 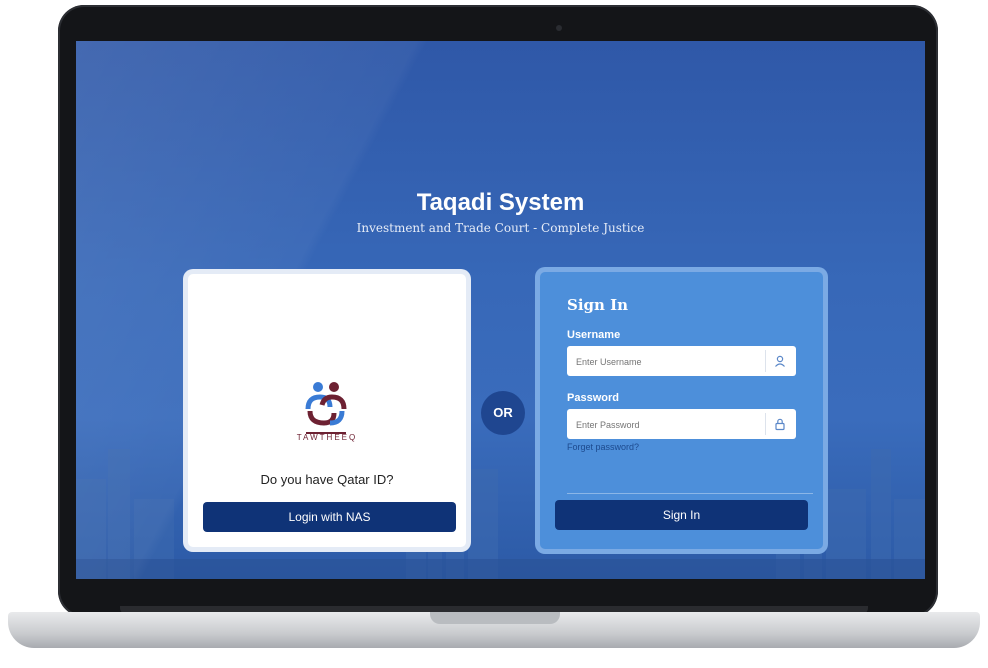 I want to click on webcam, so click(x=559, y=28).